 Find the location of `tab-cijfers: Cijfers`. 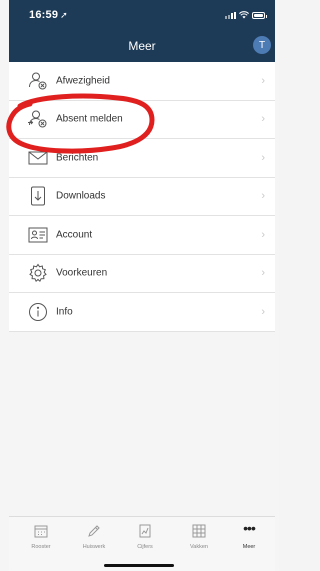

tab-cijfers: Cijfers is located at coordinates (145, 536).